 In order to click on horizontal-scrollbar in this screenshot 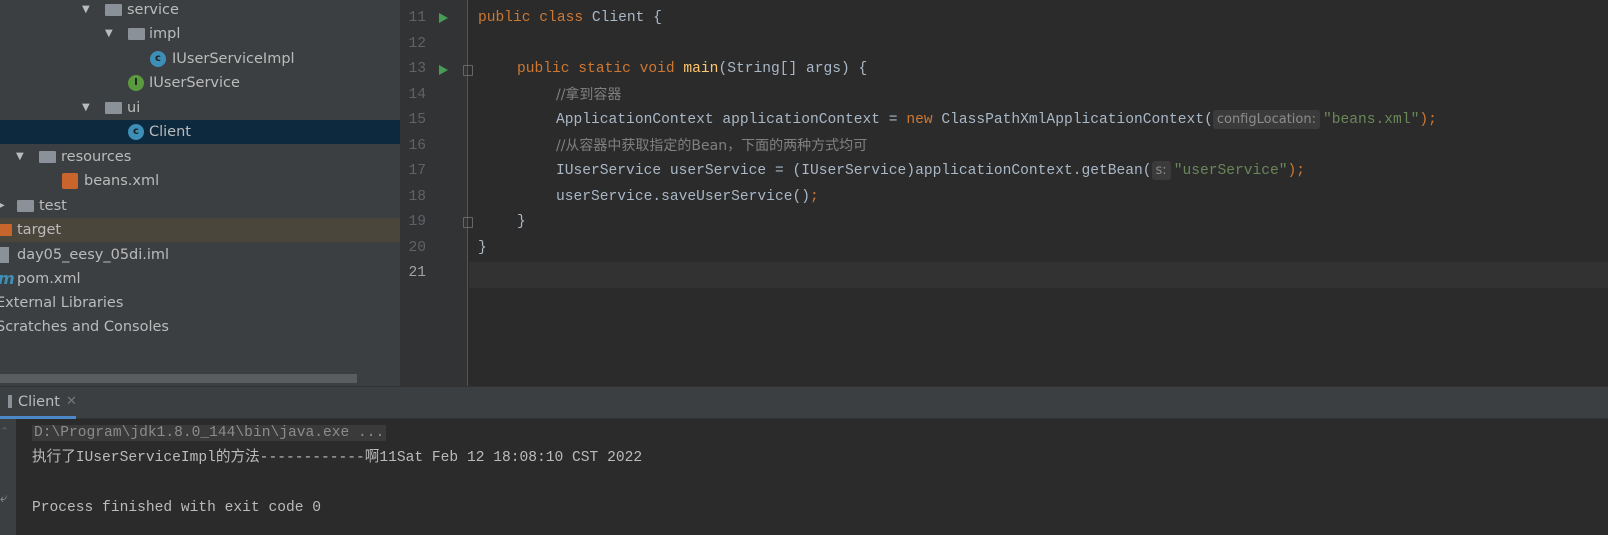, I will do `click(178, 378)`.